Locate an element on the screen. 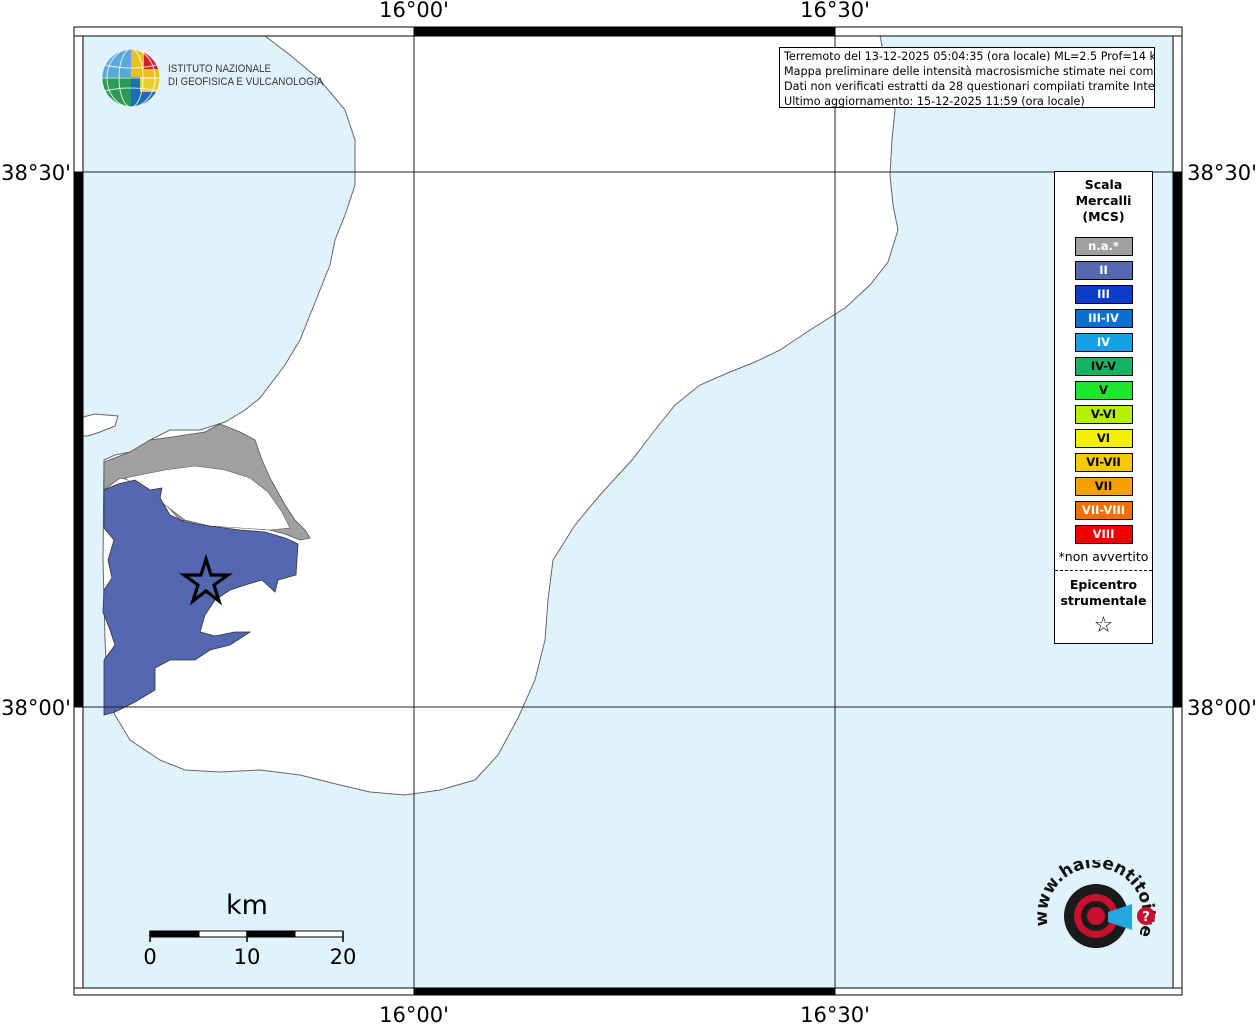 The image size is (1256, 1024). legend-epicenter-line2: strumentale is located at coordinates (1103, 600).